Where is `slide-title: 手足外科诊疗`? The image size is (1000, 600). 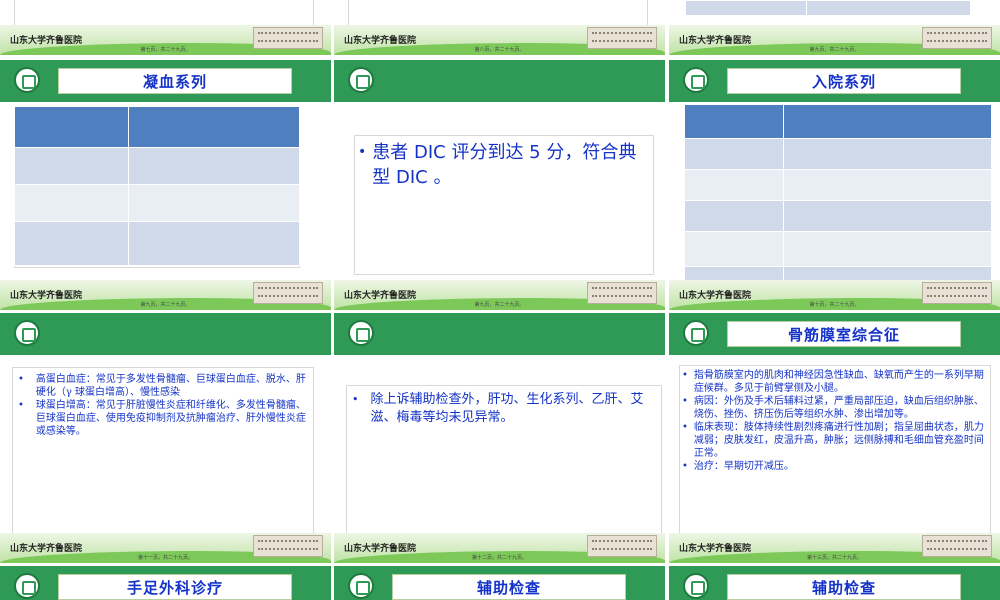 slide-title: 手足外科诊疗 is located at coordinates (174, 587).